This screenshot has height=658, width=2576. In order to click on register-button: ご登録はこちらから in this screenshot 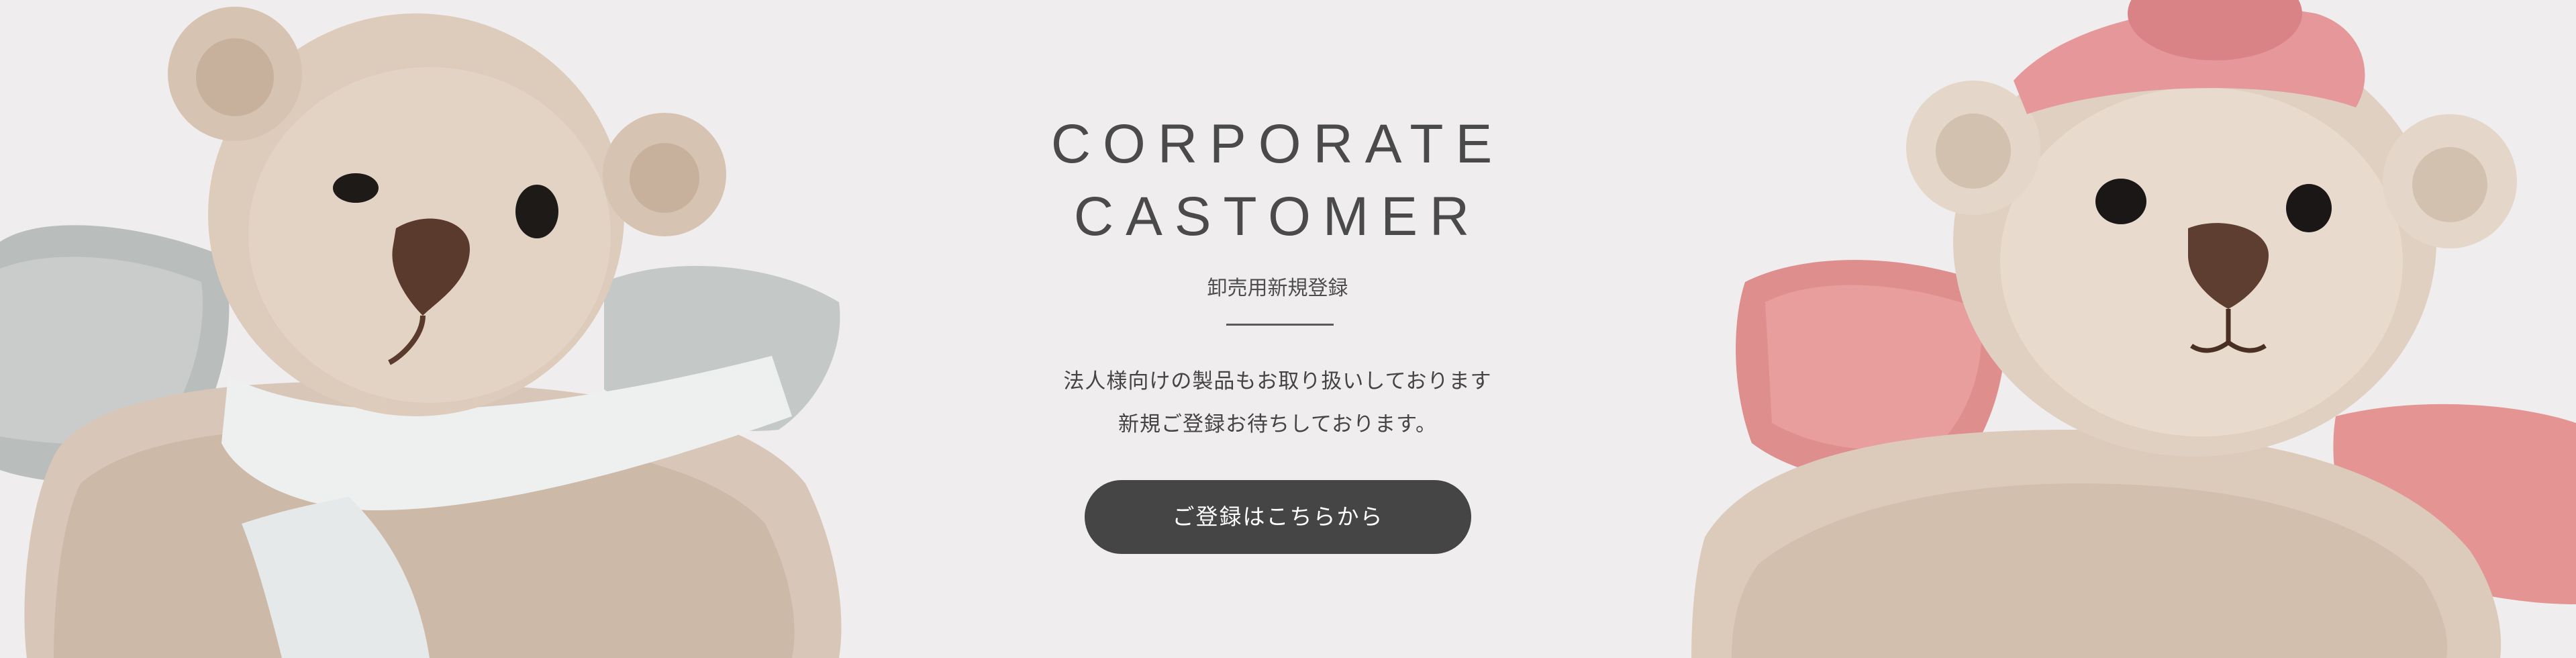, I will do `click(1278, 517)`.